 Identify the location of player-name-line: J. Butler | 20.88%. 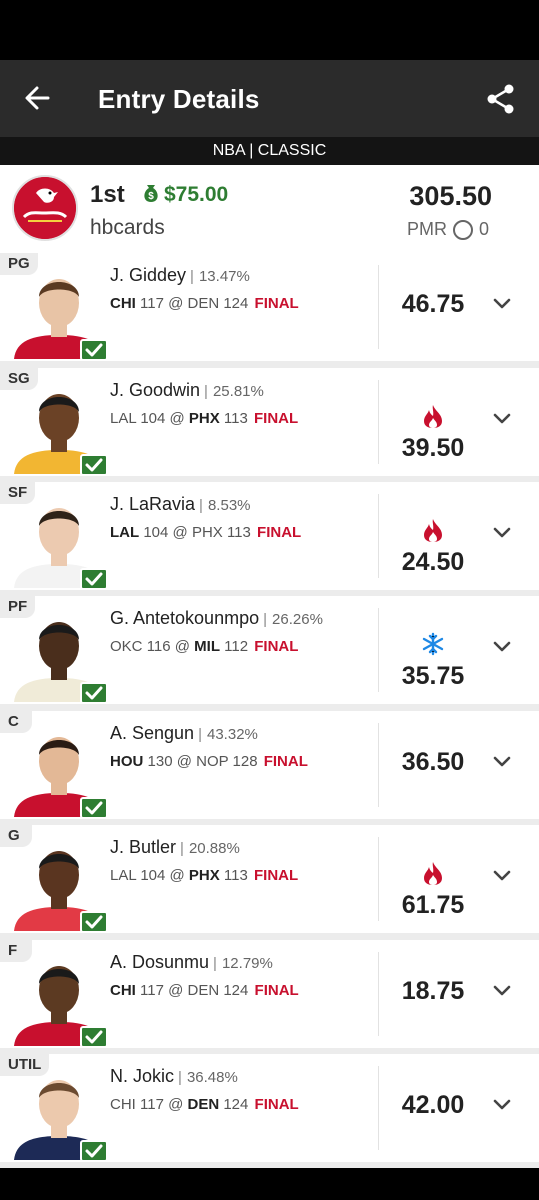
(175, 847).